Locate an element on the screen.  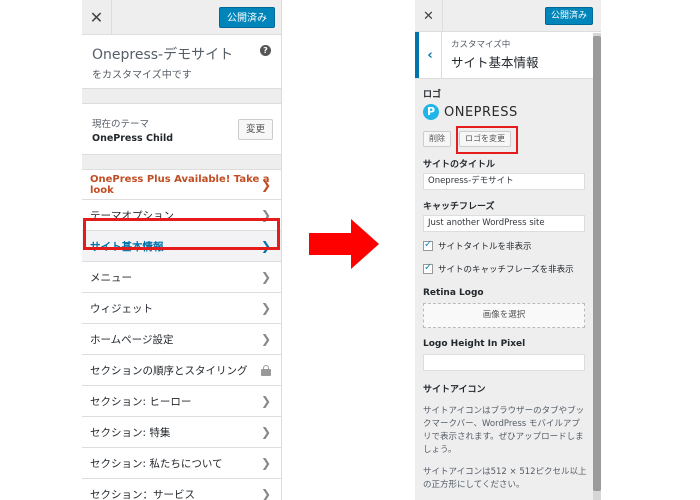
breadcrumb: カスタマイズ中 is located at coordinates (481, 45).